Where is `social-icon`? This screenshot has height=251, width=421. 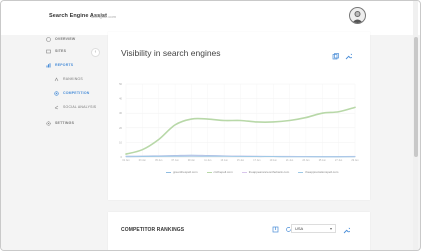 social-icon is located at coordinates (56, 107).